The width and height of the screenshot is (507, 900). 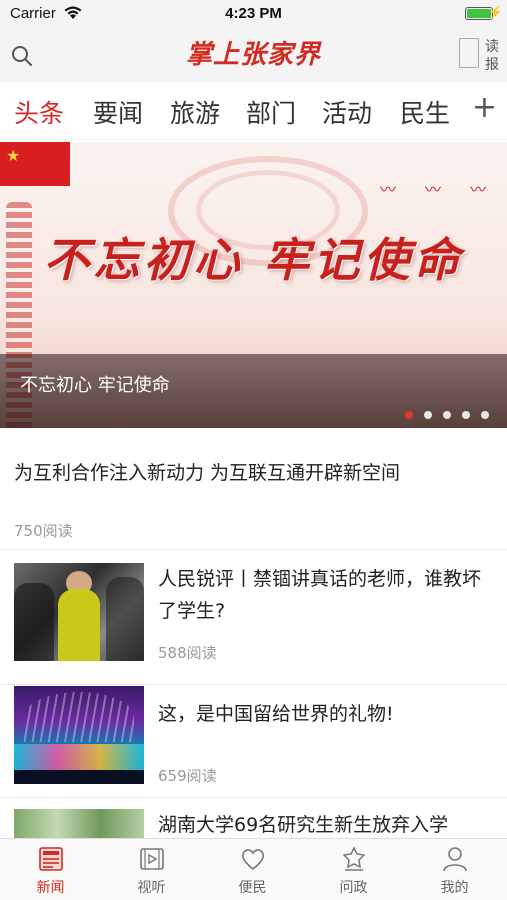 What do you see at coordinates (425, 112) in the screenshot?
I see `tab-livelihood: 民生` at bounding box center [425, 112].